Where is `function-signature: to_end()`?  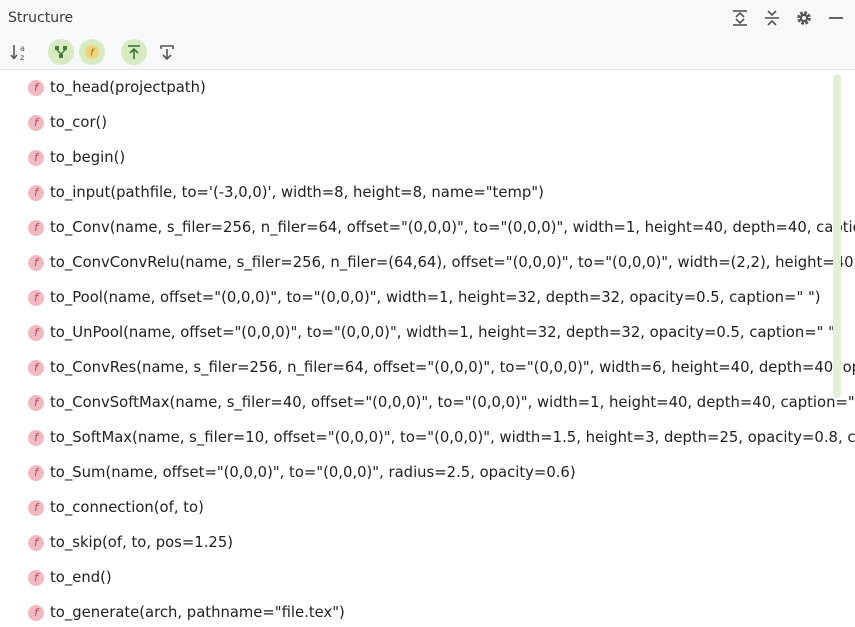
function-signature: to_end() is located at coordinates (81, 577).